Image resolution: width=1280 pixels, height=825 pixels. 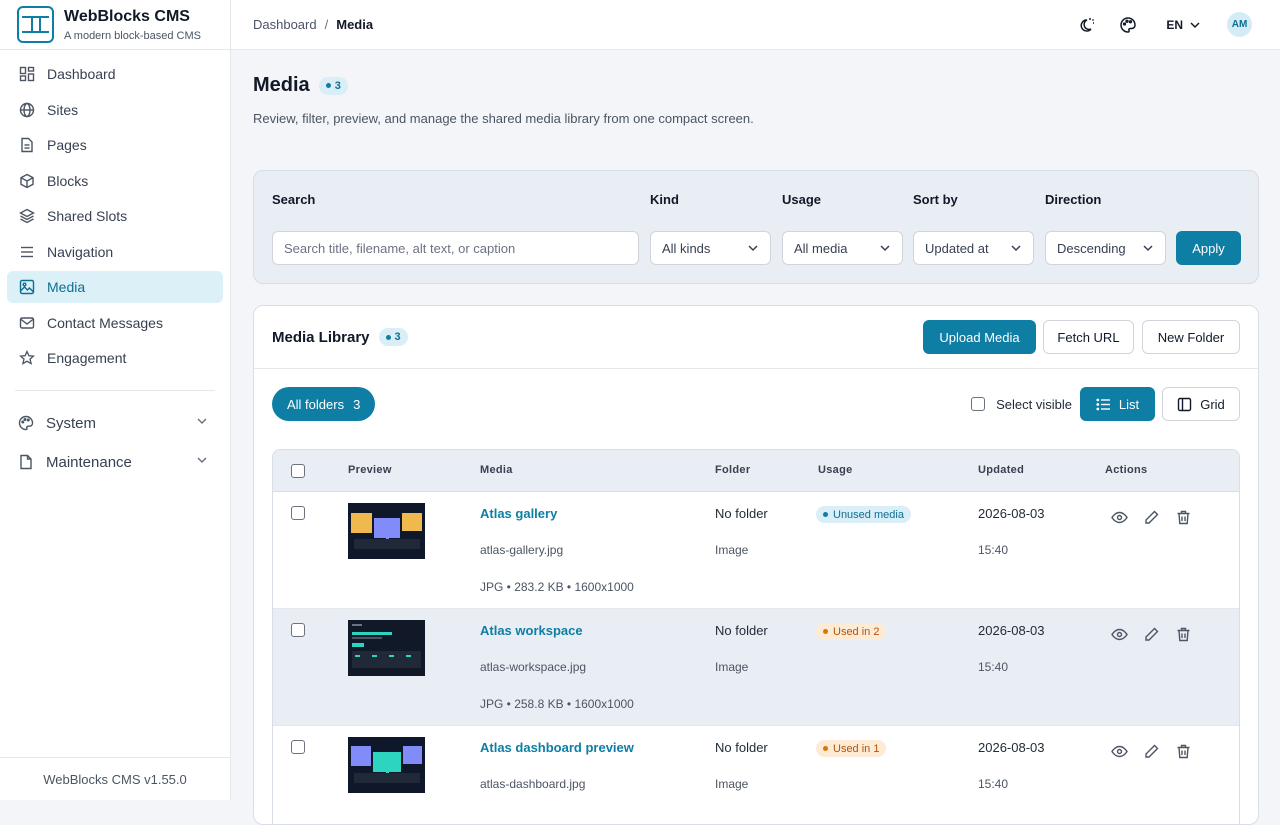 What do you see at coordinates (132, 17) in the screenshot?
I see `brand-name: WebBlocks CMS` at bounding box center [132, 17].